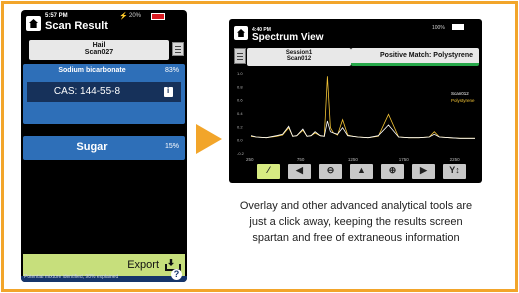 Image resolution: width=519 pixels, height=293 pixels. I want to click on battery-percent: 20%, so click(135, 16).